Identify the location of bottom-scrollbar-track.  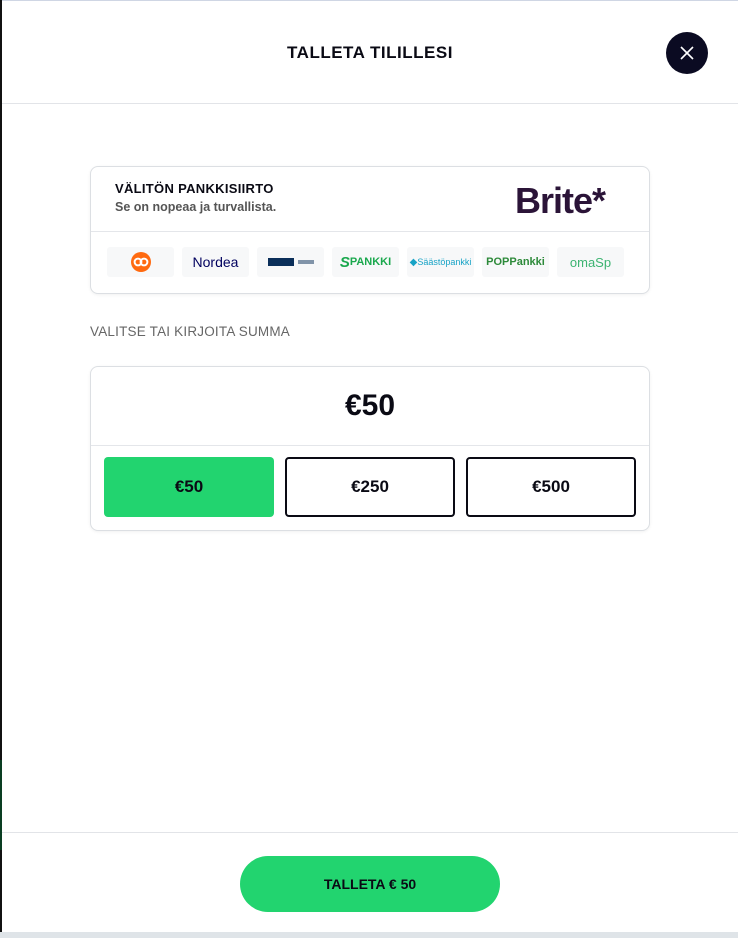
(369, 935).